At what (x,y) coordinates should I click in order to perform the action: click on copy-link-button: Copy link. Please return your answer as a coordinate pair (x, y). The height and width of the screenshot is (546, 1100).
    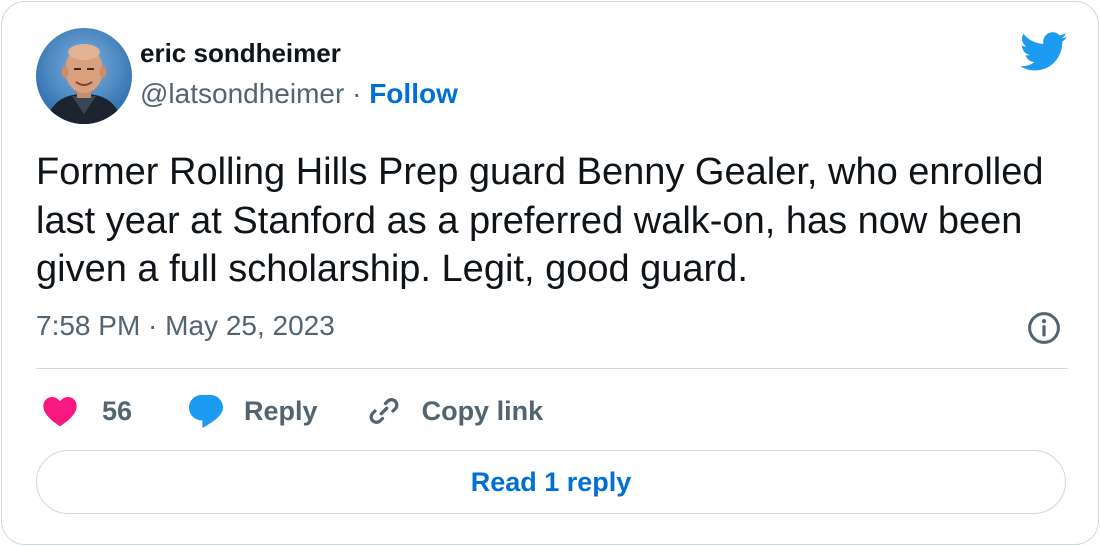
    Looking at the image, I should click on (455, 411).